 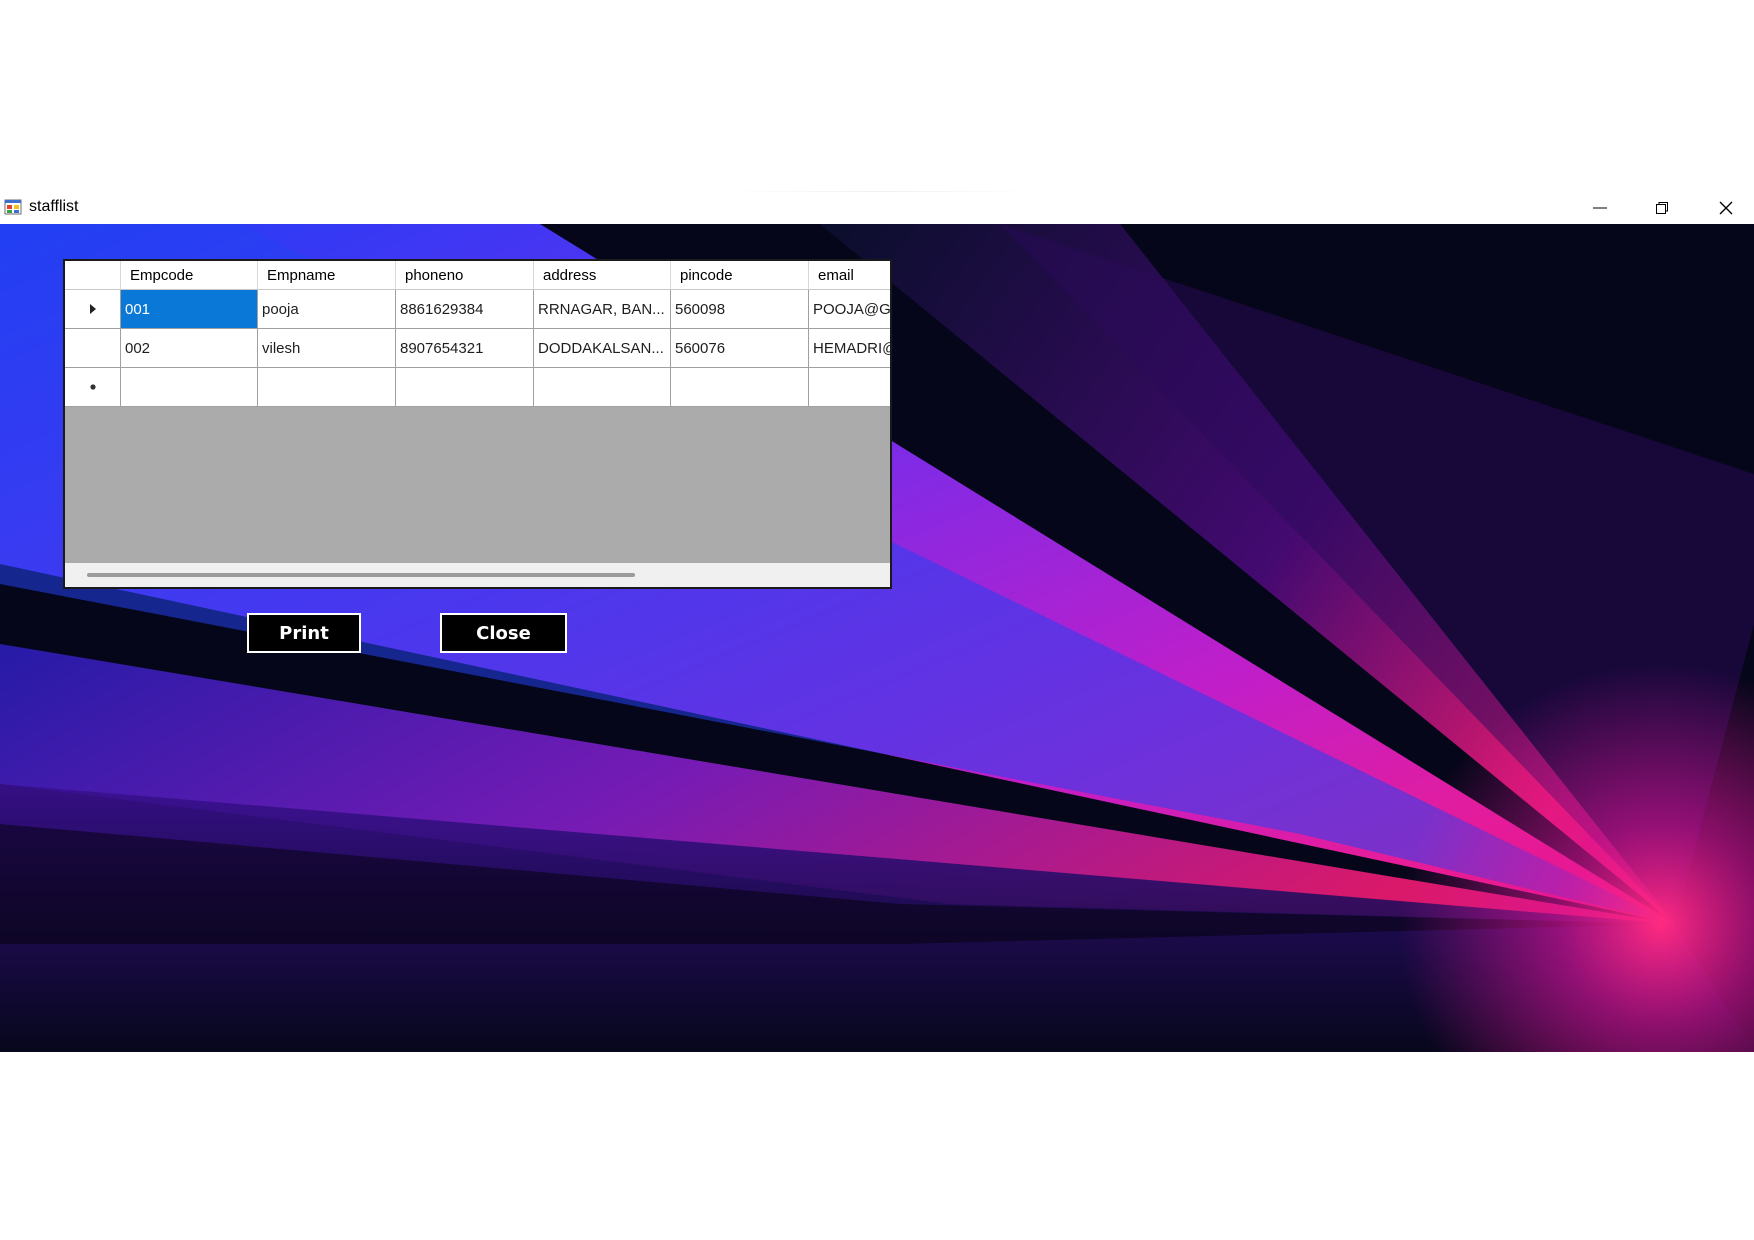 I want to click on cell-empcode: 001, so click(x=189, y=309).